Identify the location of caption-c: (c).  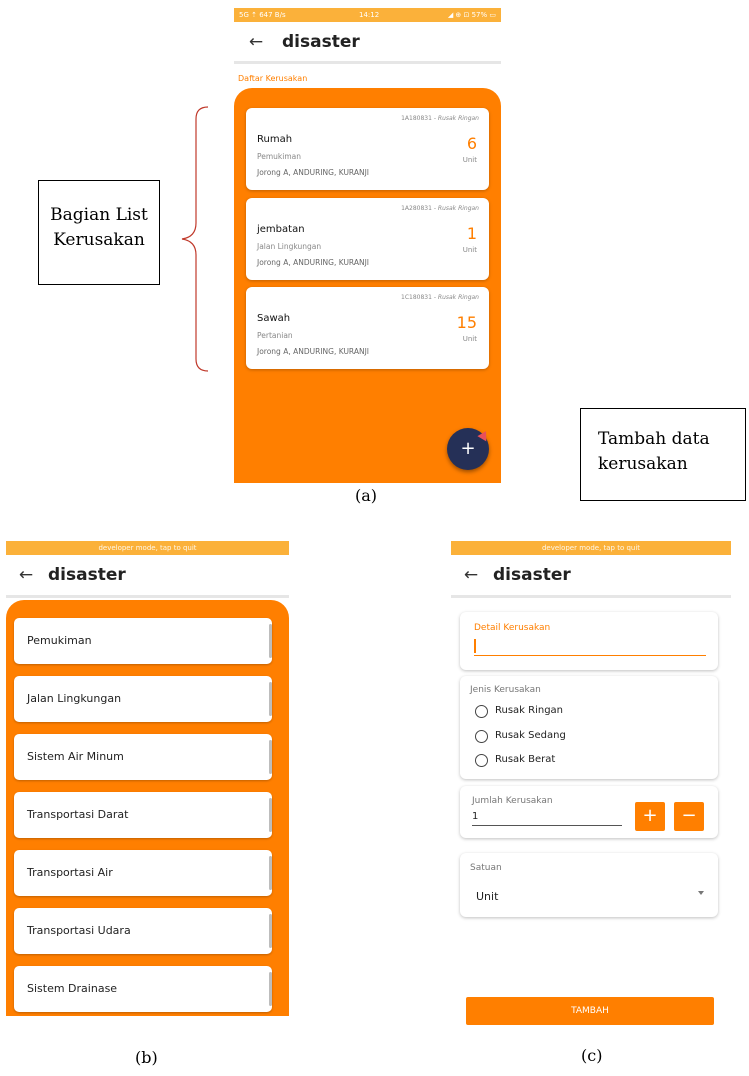
(592, 1055).